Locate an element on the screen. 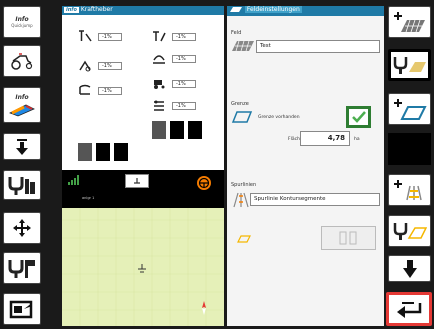  new-boundary-button is located at coordinates (409, 109).